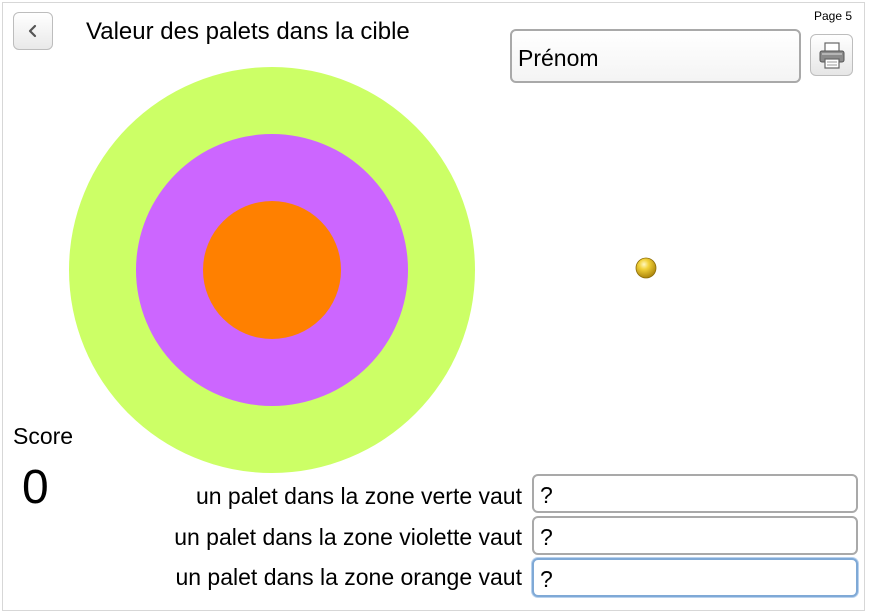 This screenshot has height=615, width=869. I want to click on orange-zone, so click(272, 270).